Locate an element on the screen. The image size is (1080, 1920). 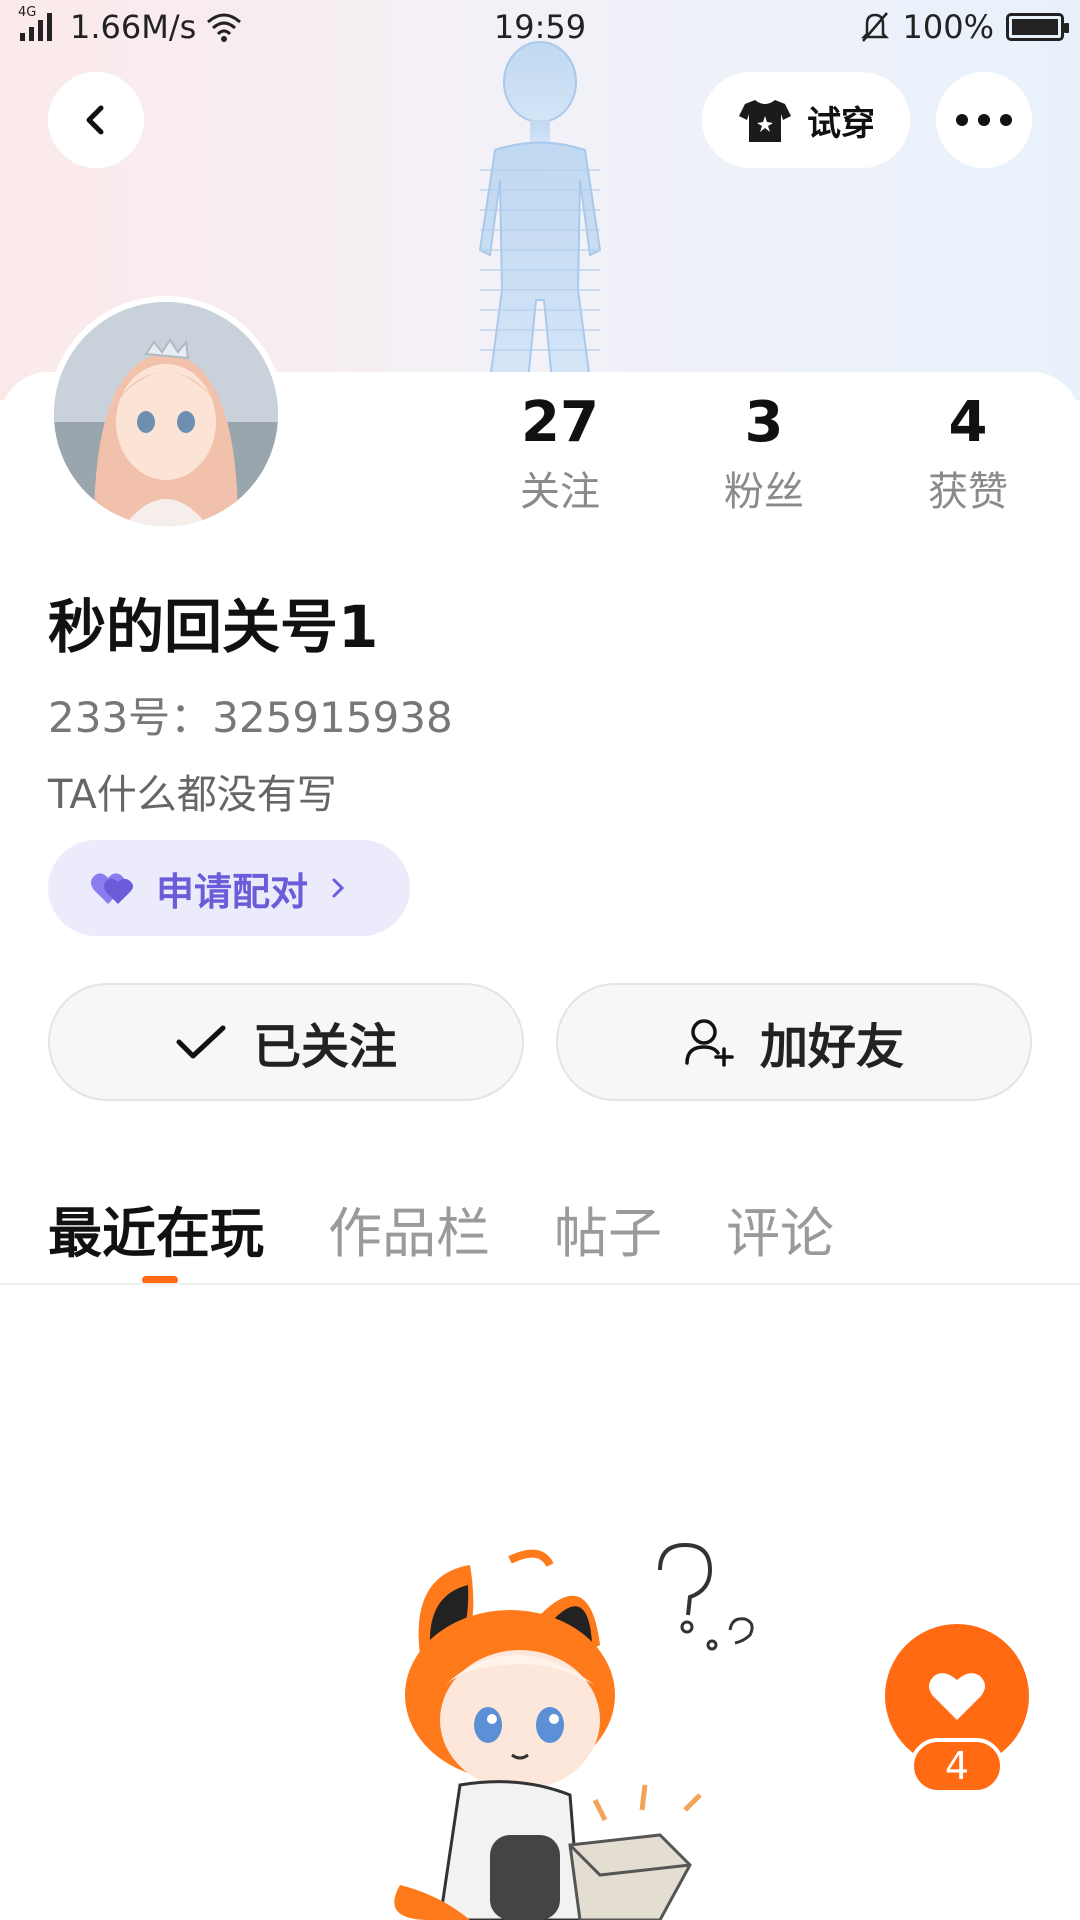
try-on-label: 试穿 is located at coordinates (841, 123).